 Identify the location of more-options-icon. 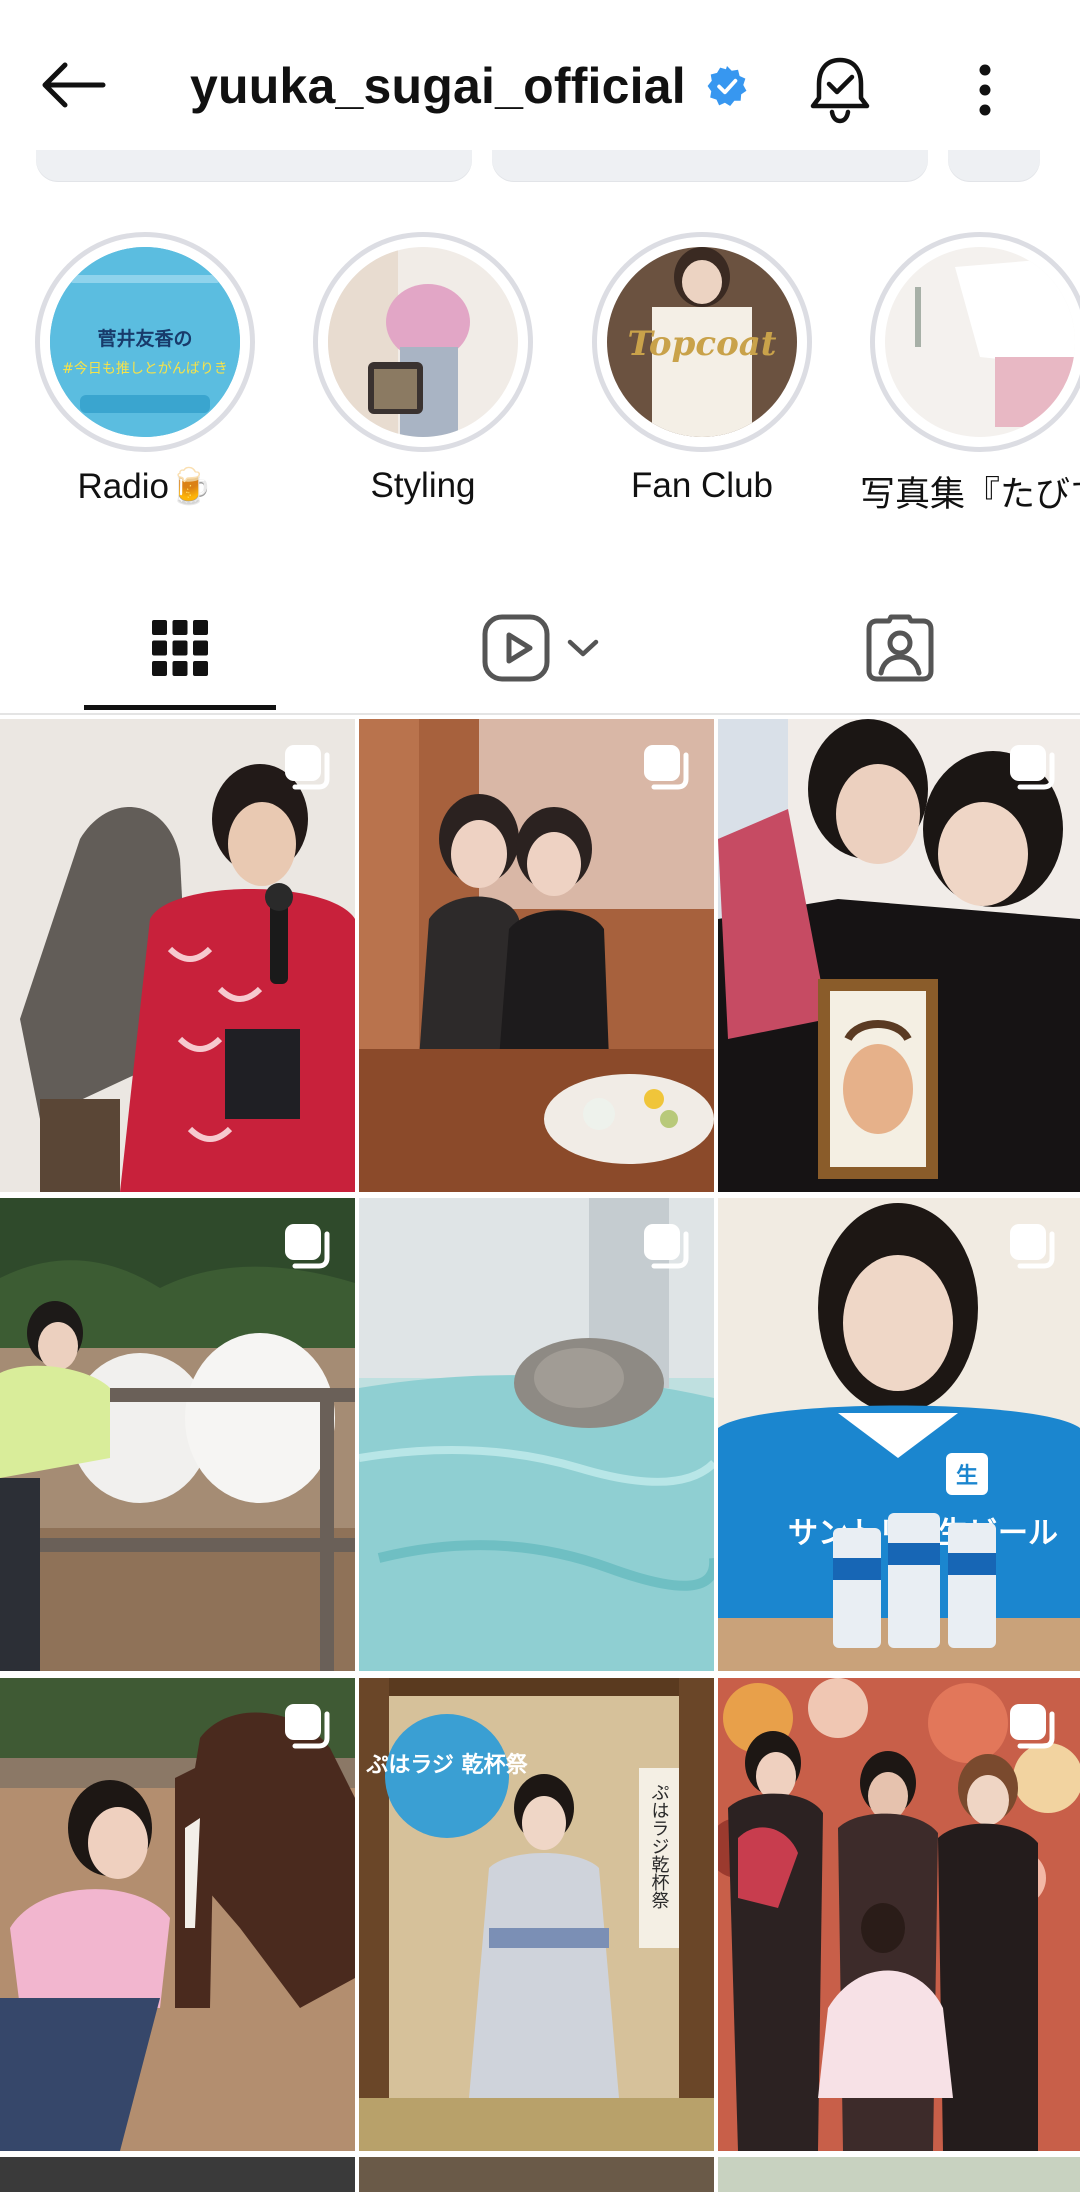
(985, 90).